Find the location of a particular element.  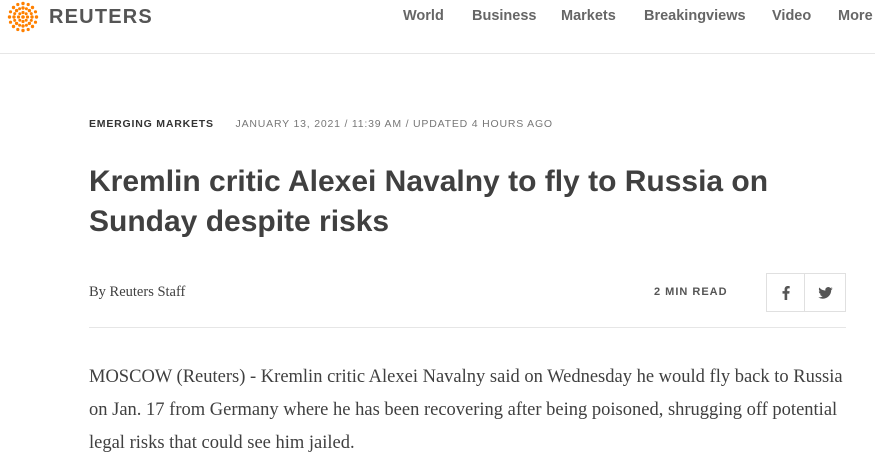

byline-divider is located at coordinates (467, 327).